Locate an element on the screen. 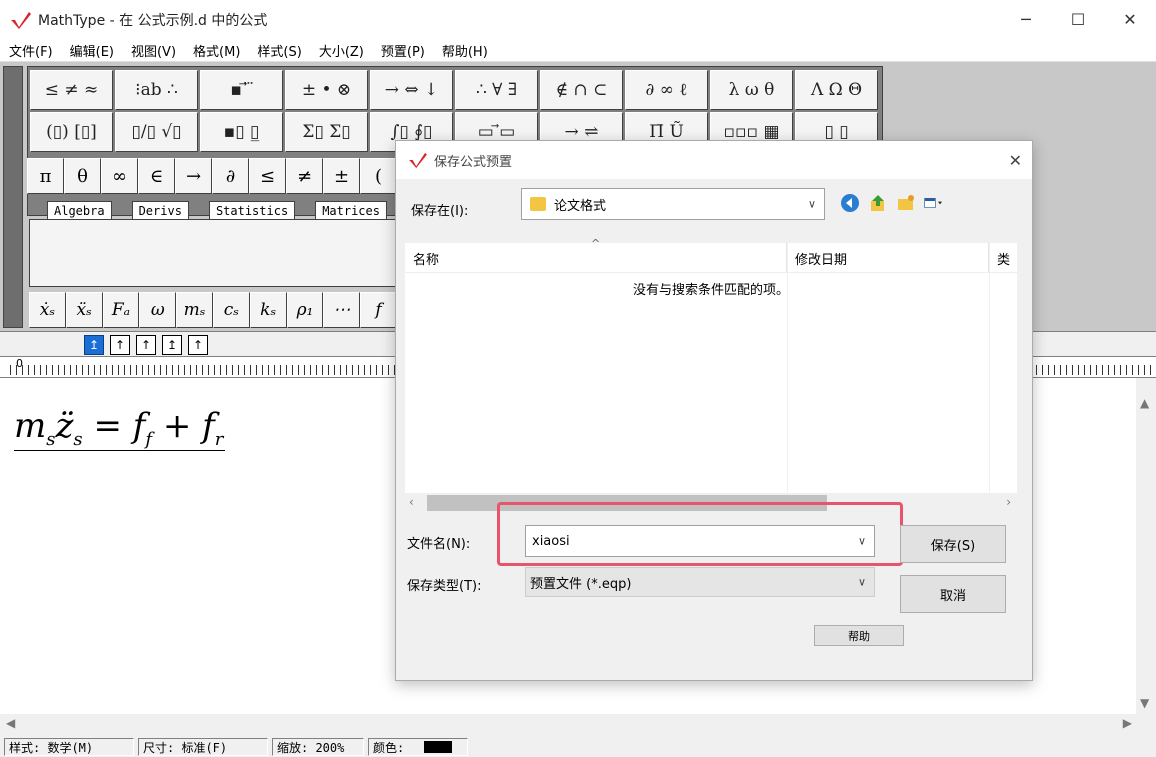  up-folder-icon is located at coordinates (878, 203).